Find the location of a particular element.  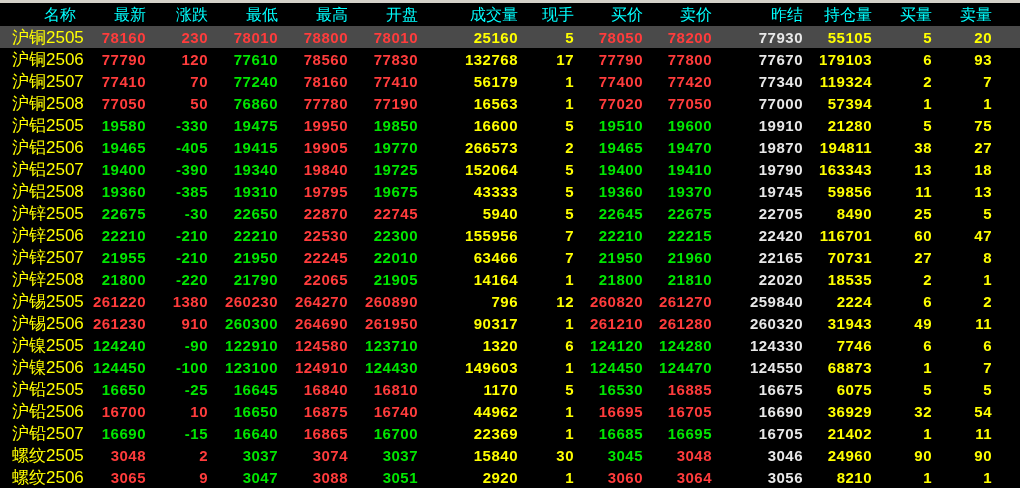

column-header: 现手 is located at coordinates (546, 14).